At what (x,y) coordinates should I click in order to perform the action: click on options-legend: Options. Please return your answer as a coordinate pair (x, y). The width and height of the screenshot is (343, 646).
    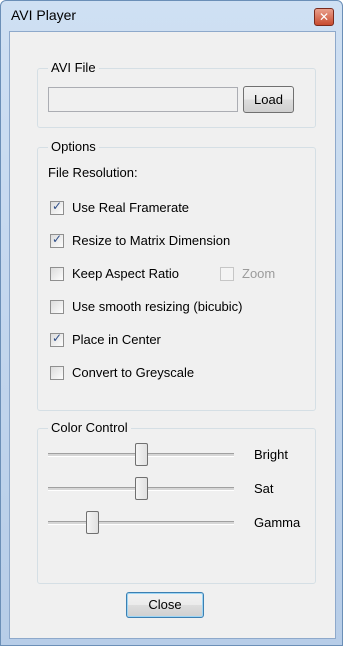
    Looking at the image, I should click on (73, 146).